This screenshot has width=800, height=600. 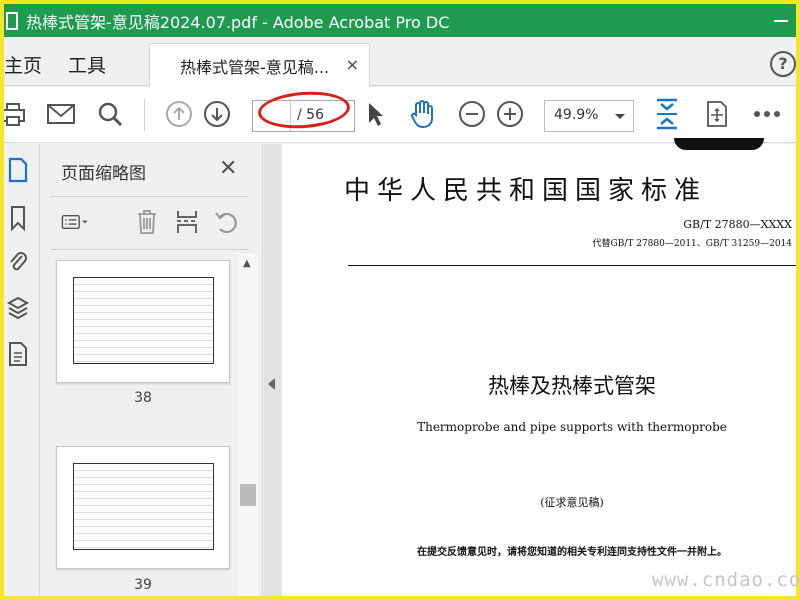 I want to click on panel-title: 页面缩略图, so click(x=103, y=174).